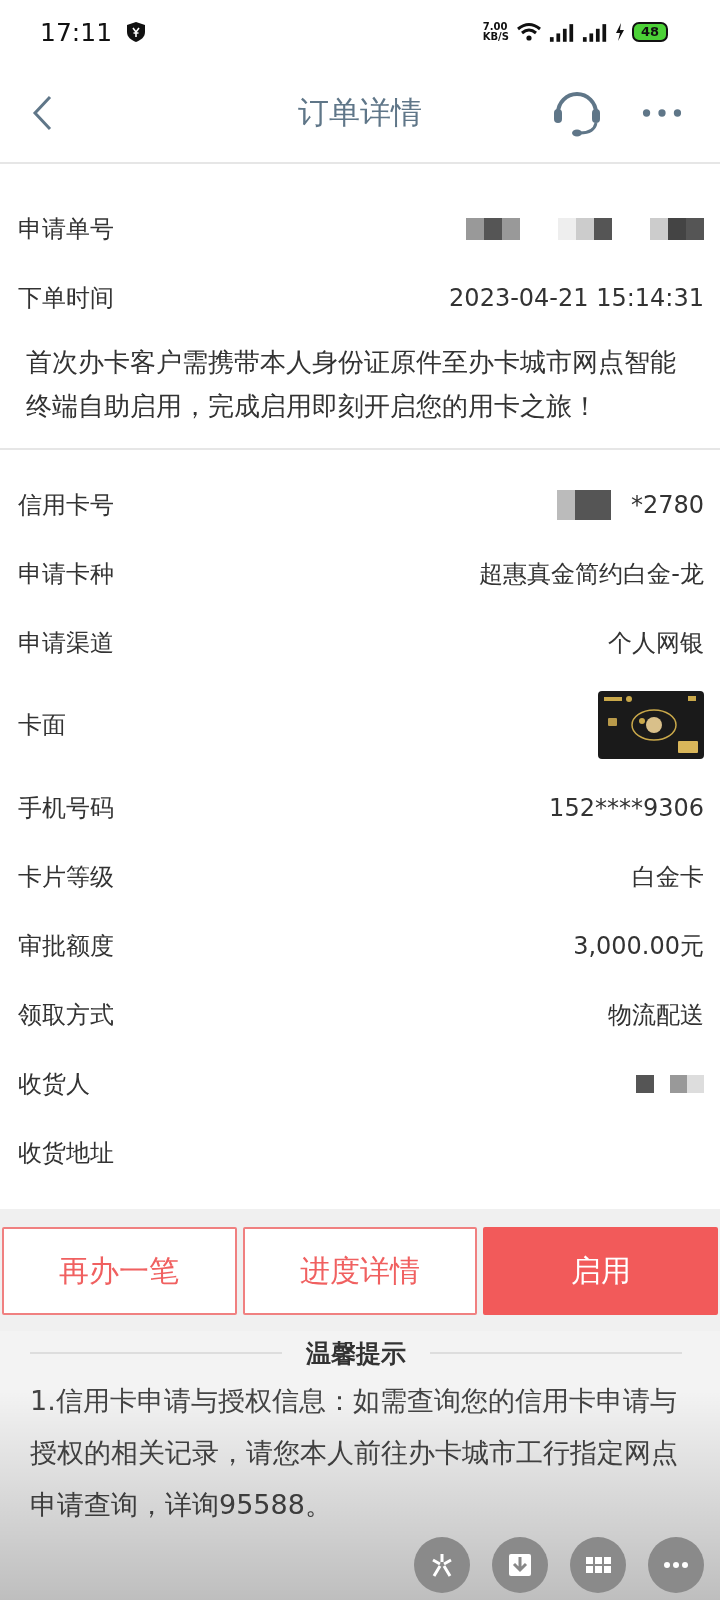 The image size is (720, 1600). What do you see at coordinates (619, 32) in the screenshot?
I see `charging-icon` at bounding box center [619, 32].